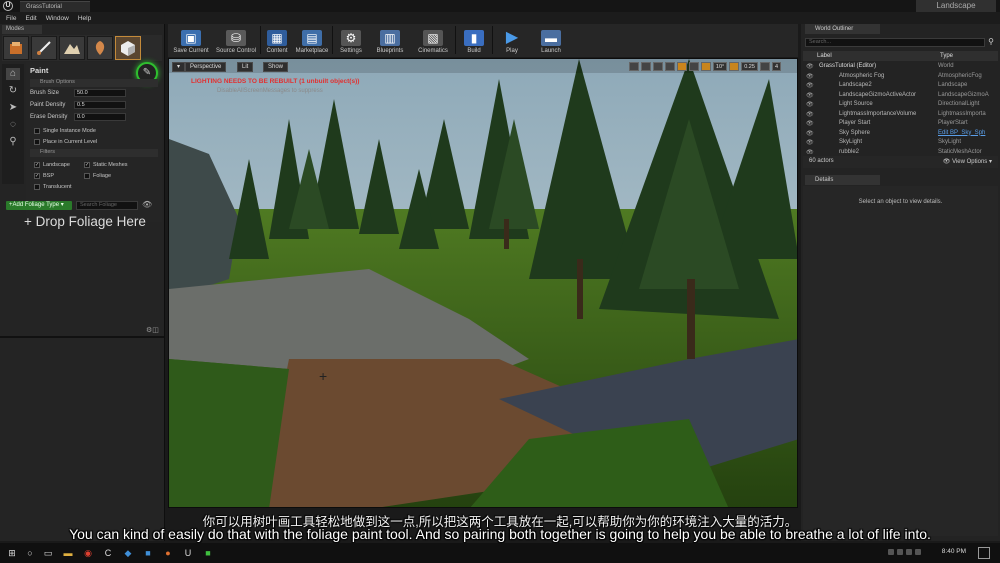  Describe the element at coordinates (85, 221) in the screenshot. I see `drop-foliage-area: + Drop Foliage Here` at that location.